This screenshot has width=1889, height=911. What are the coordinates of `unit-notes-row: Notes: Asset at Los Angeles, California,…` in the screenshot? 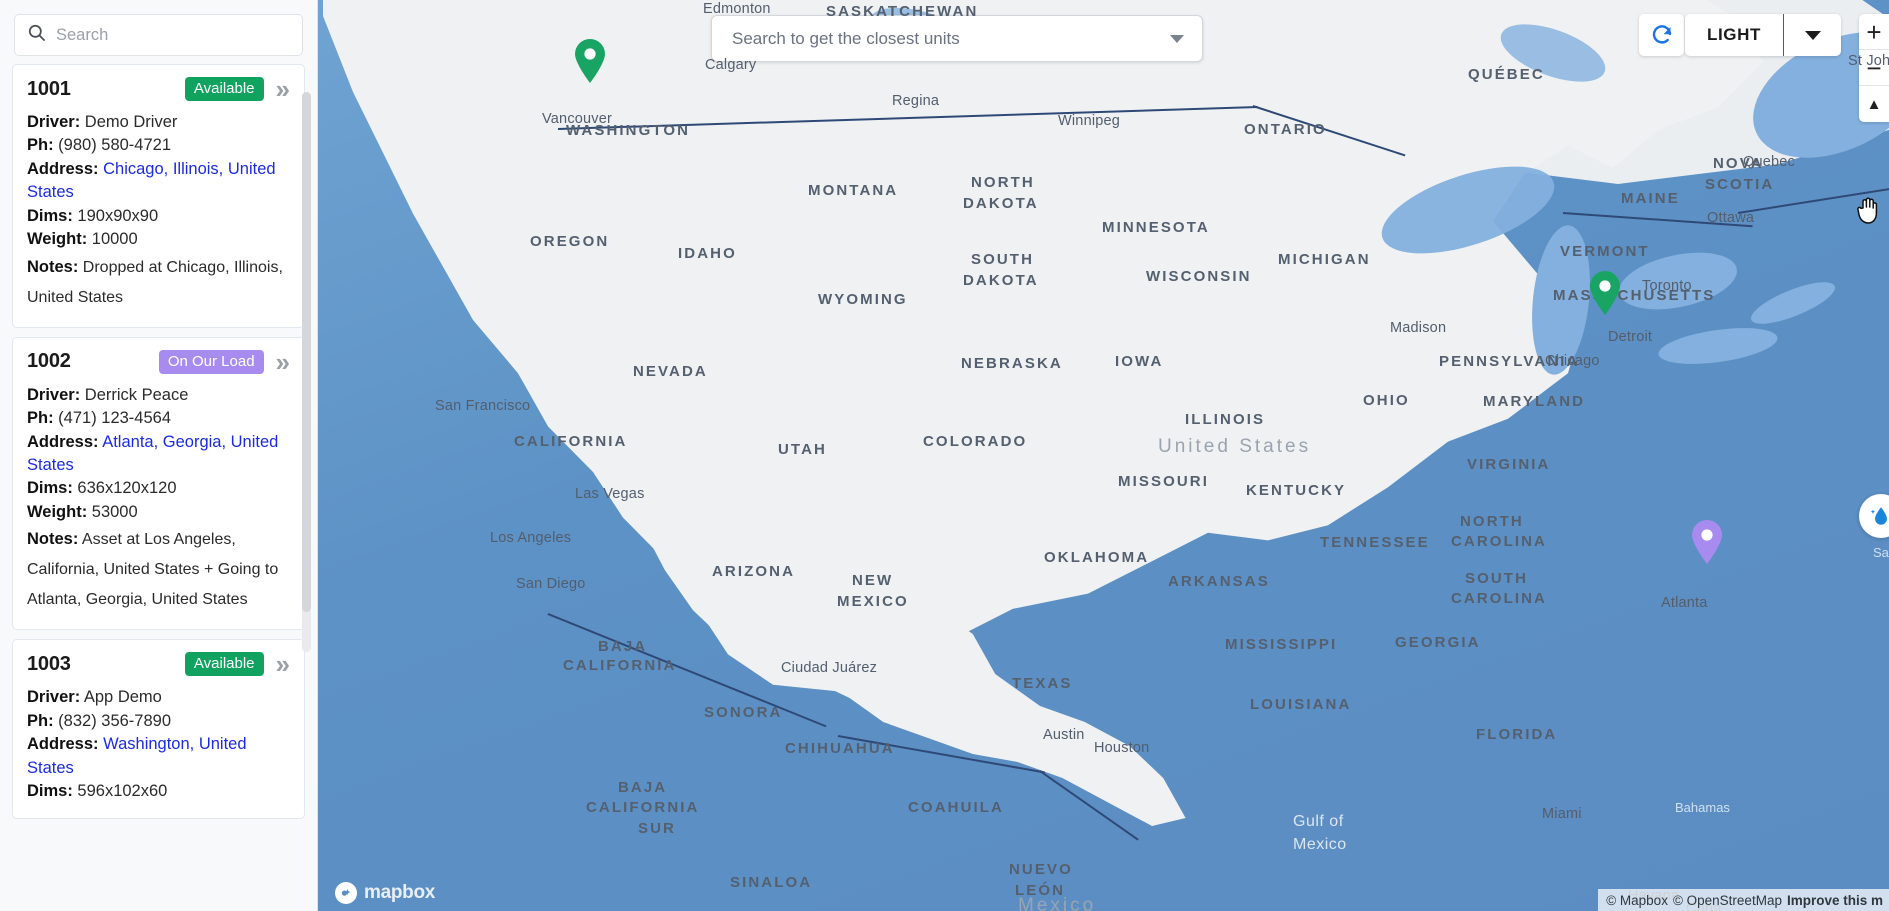 It's located at (153, 569).